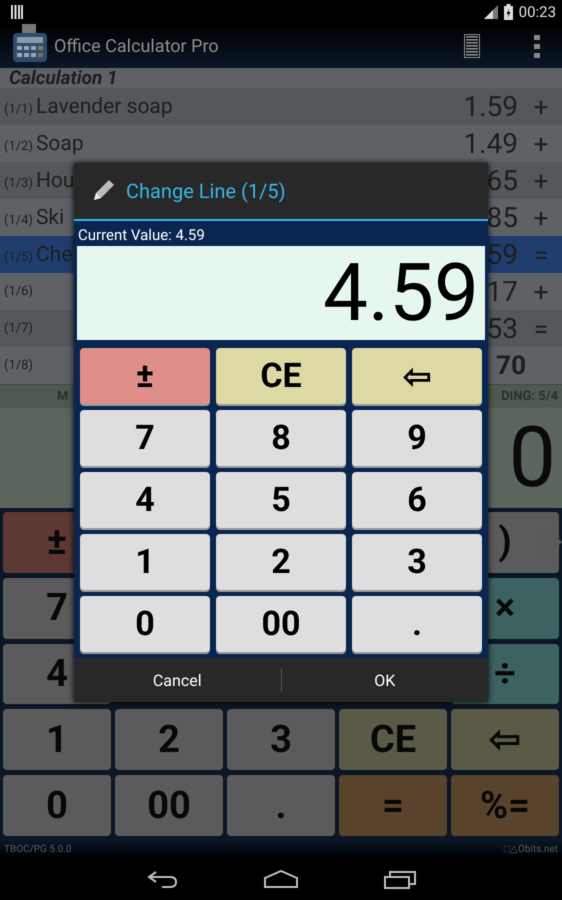 This screenshot has width=562, height=900. Describe the element at coordinates (104, 106) in the screenshot. I see `line-name: Lavender soap` at that location.